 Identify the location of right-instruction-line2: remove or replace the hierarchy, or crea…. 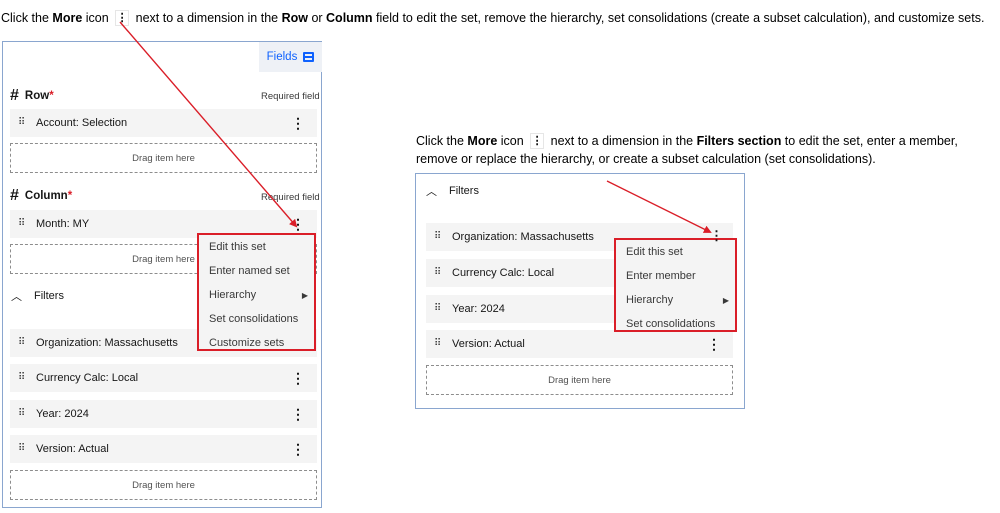
(646, 159).